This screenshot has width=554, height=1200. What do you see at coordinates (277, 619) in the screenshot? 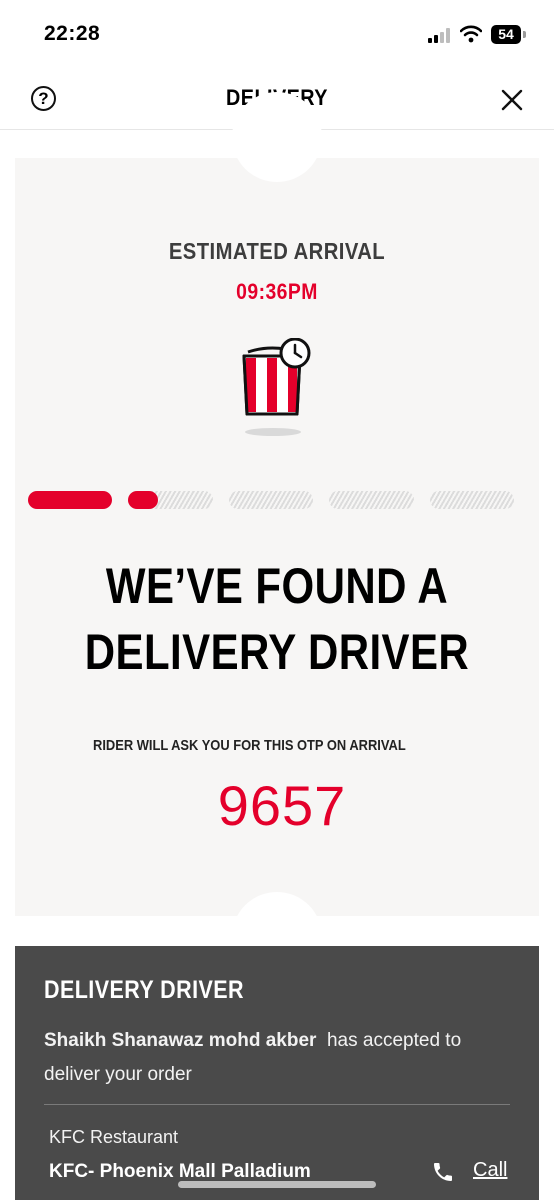
I see `status-headline: WE’VE FOUND A DELIVERY DRIVER` at bounding box center [277, 619].